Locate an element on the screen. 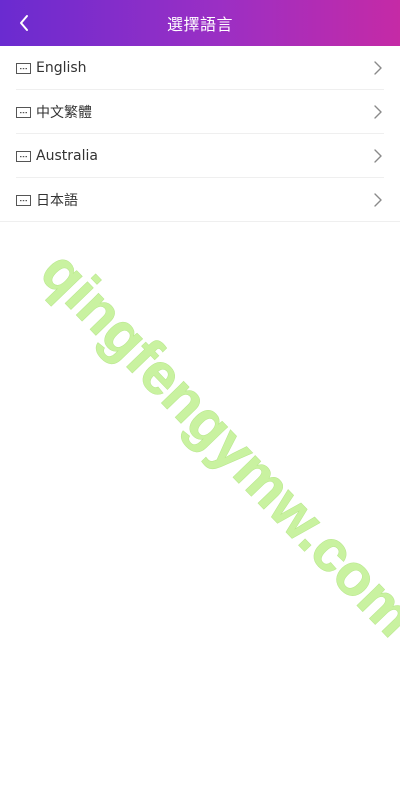  chevron-left-icon is located at coordinates (24, 23).